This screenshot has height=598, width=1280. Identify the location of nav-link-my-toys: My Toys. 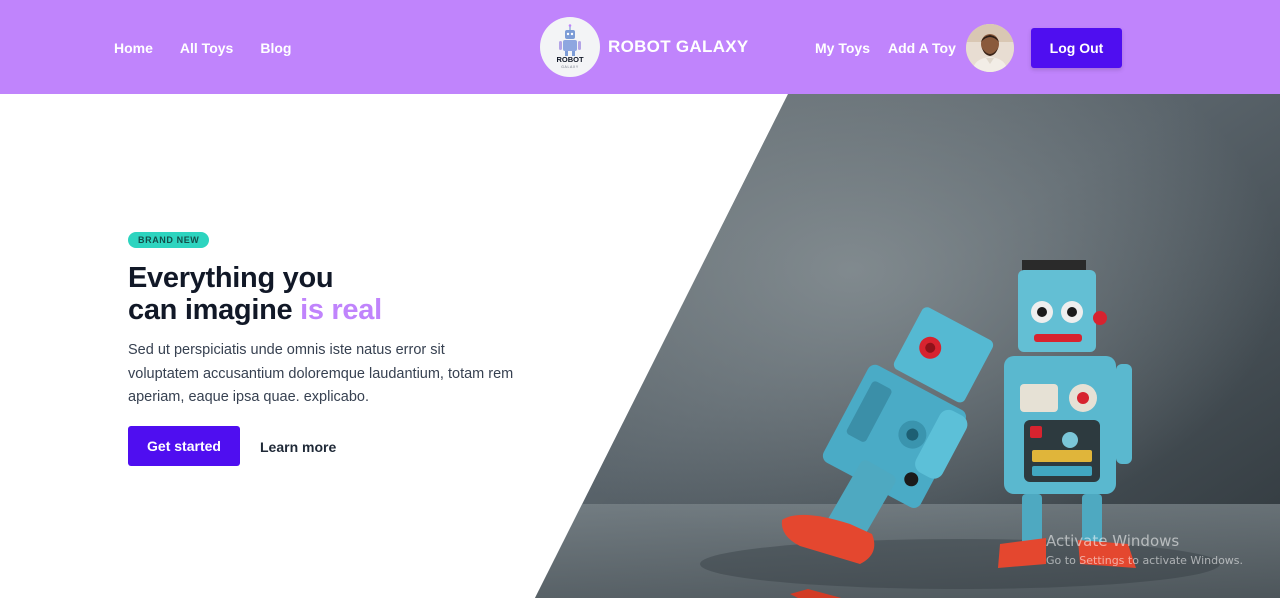
(842, 48).